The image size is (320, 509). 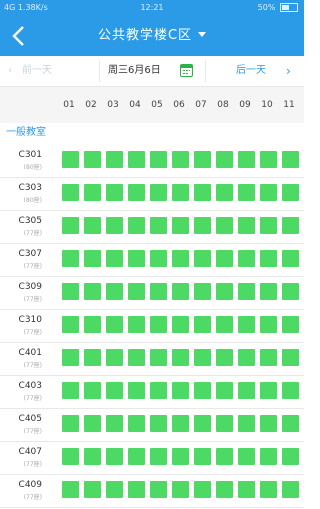 What do you see at coordinates (263, 71) in the screenshot?
I see `next-day-button: 后一天 ›` at bounding box center [263, 71].